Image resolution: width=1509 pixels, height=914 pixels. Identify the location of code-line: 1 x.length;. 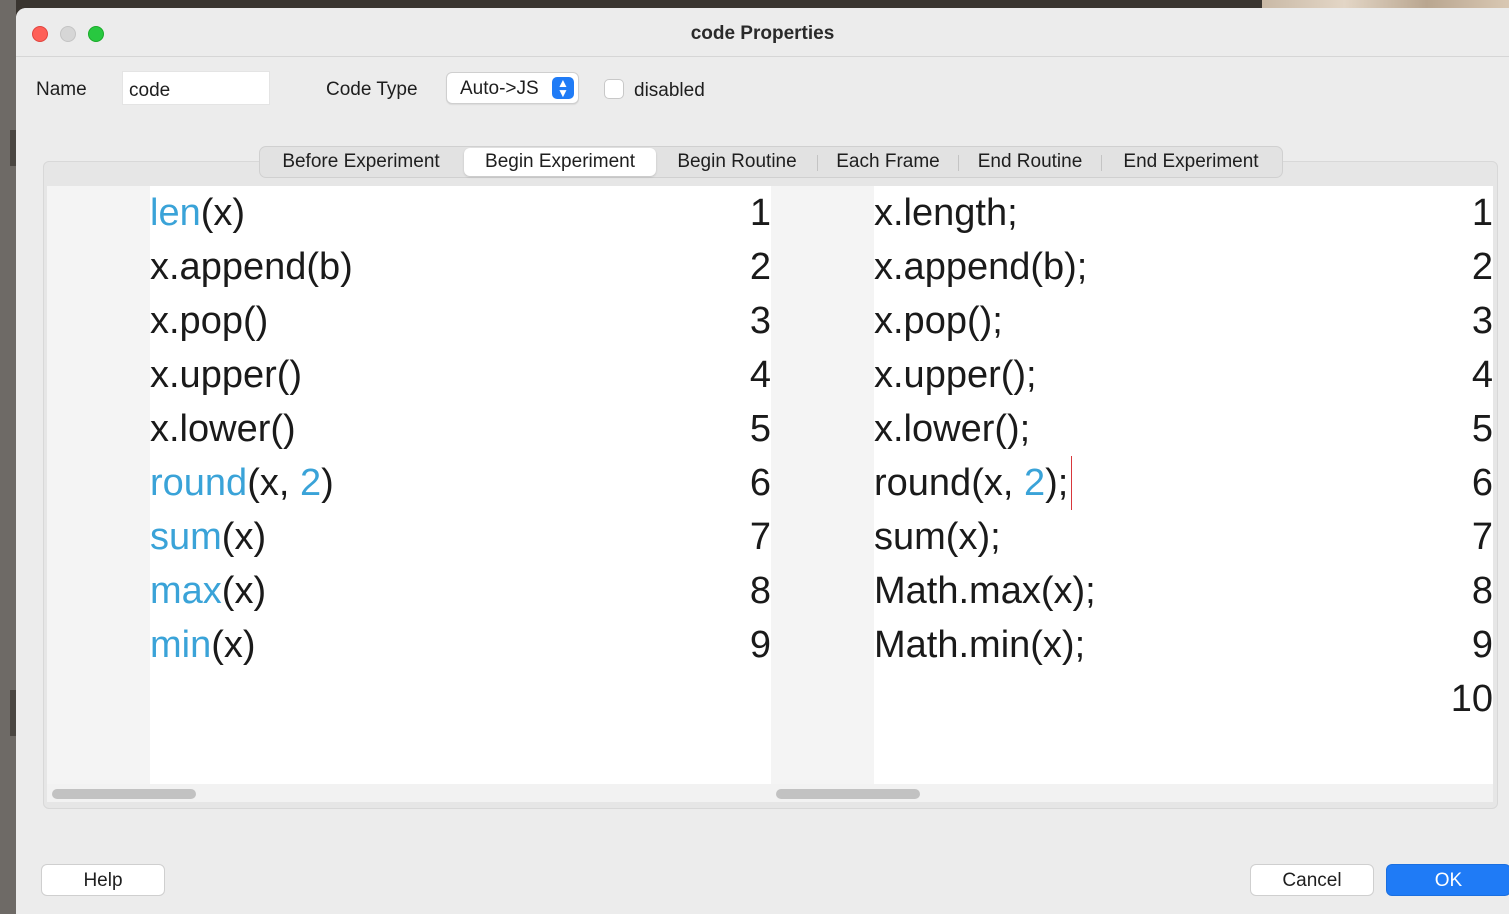
(1132, 213).